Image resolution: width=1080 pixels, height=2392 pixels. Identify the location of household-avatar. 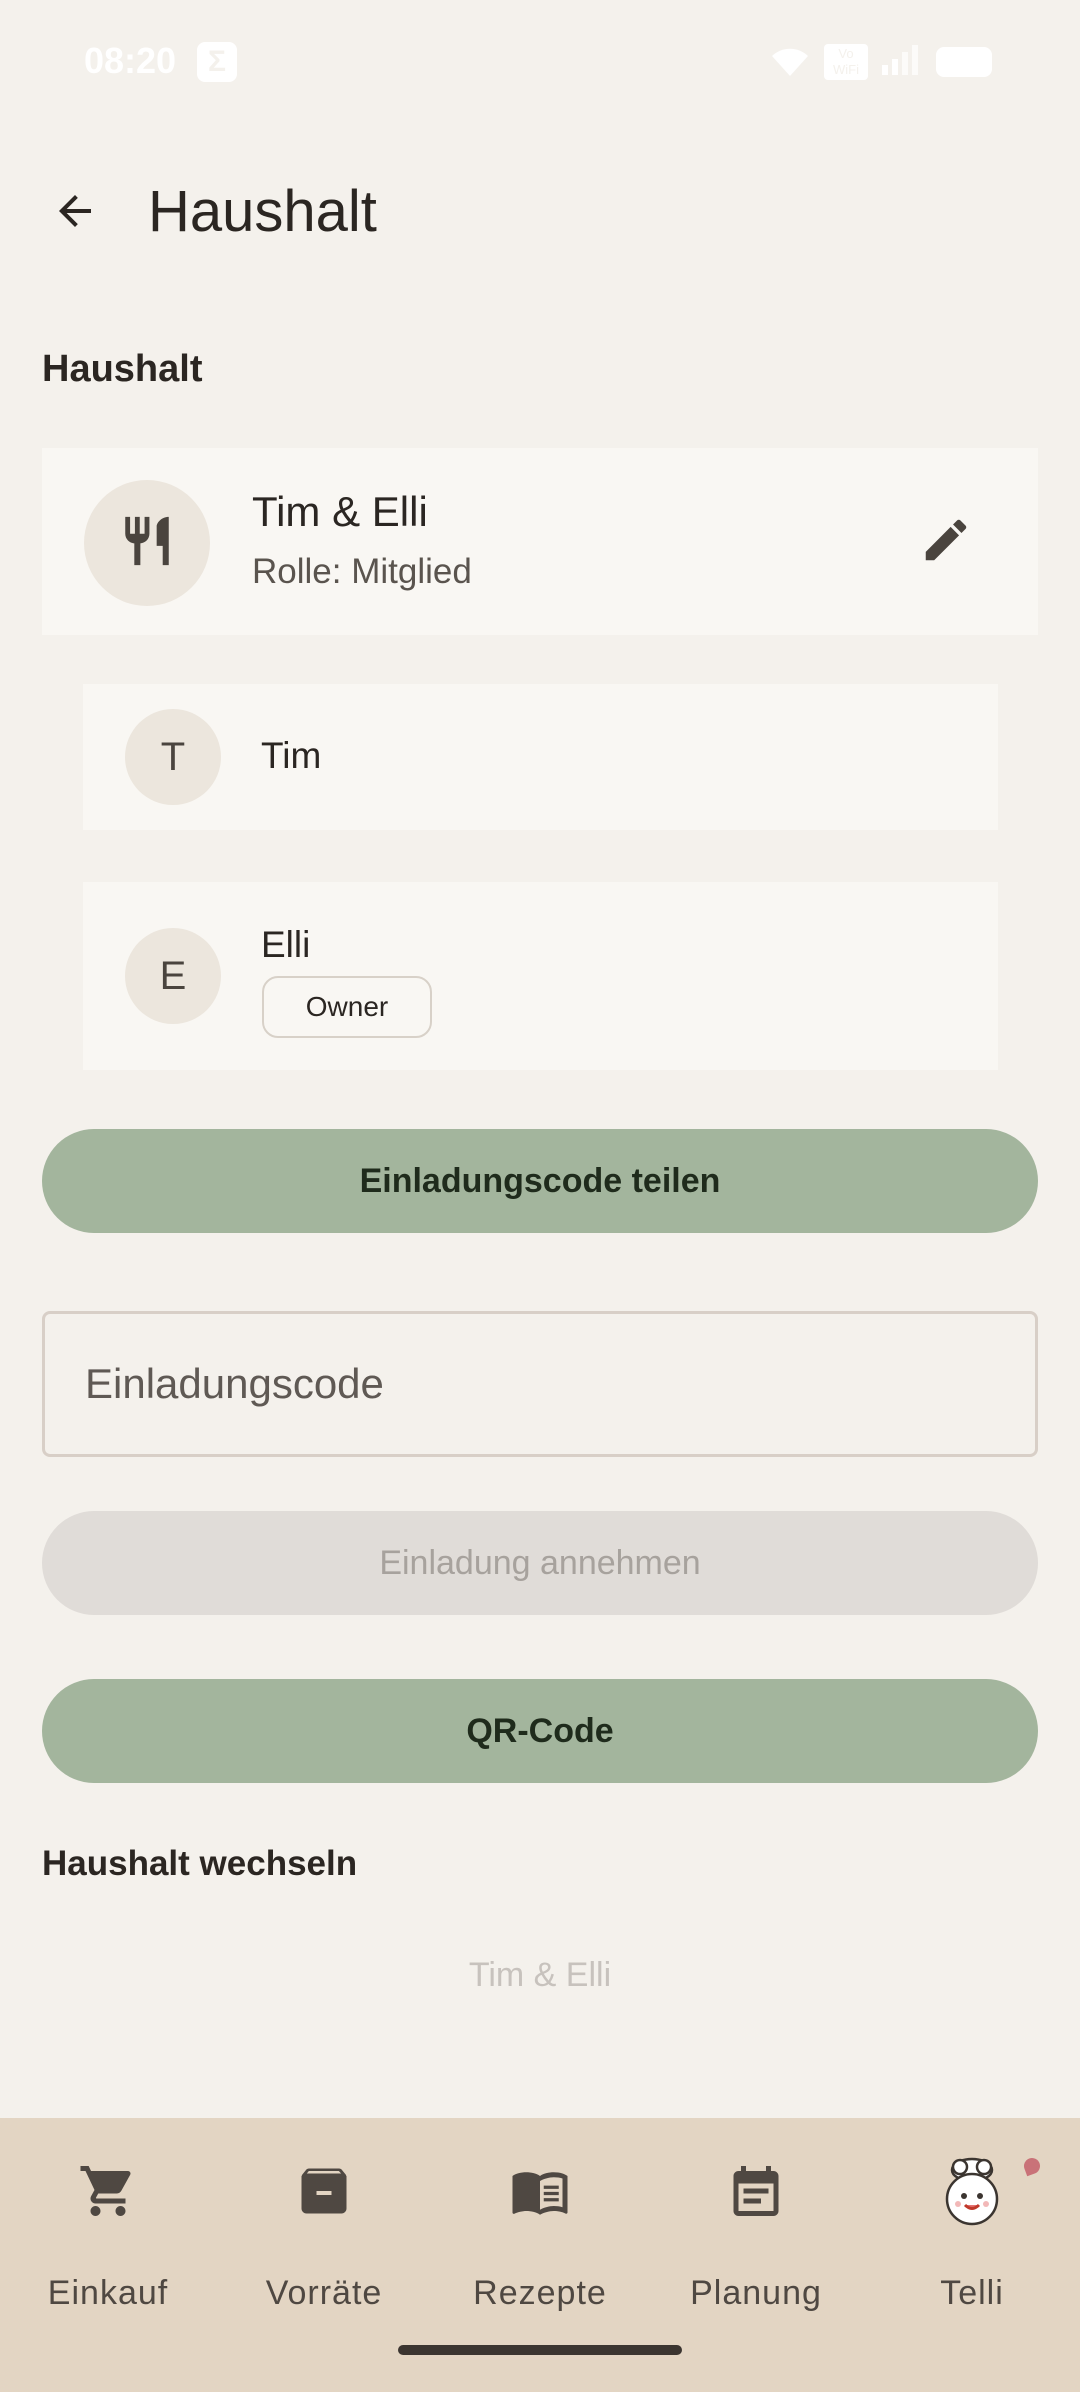
(147, 543).